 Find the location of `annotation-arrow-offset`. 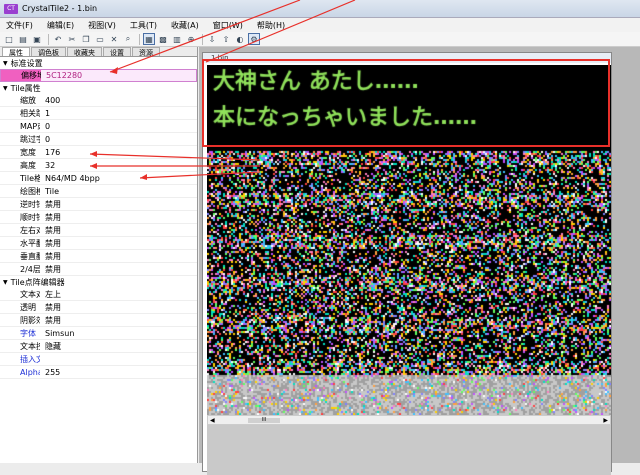

annotation-arrow-offset is located at coordinates (205, 36).